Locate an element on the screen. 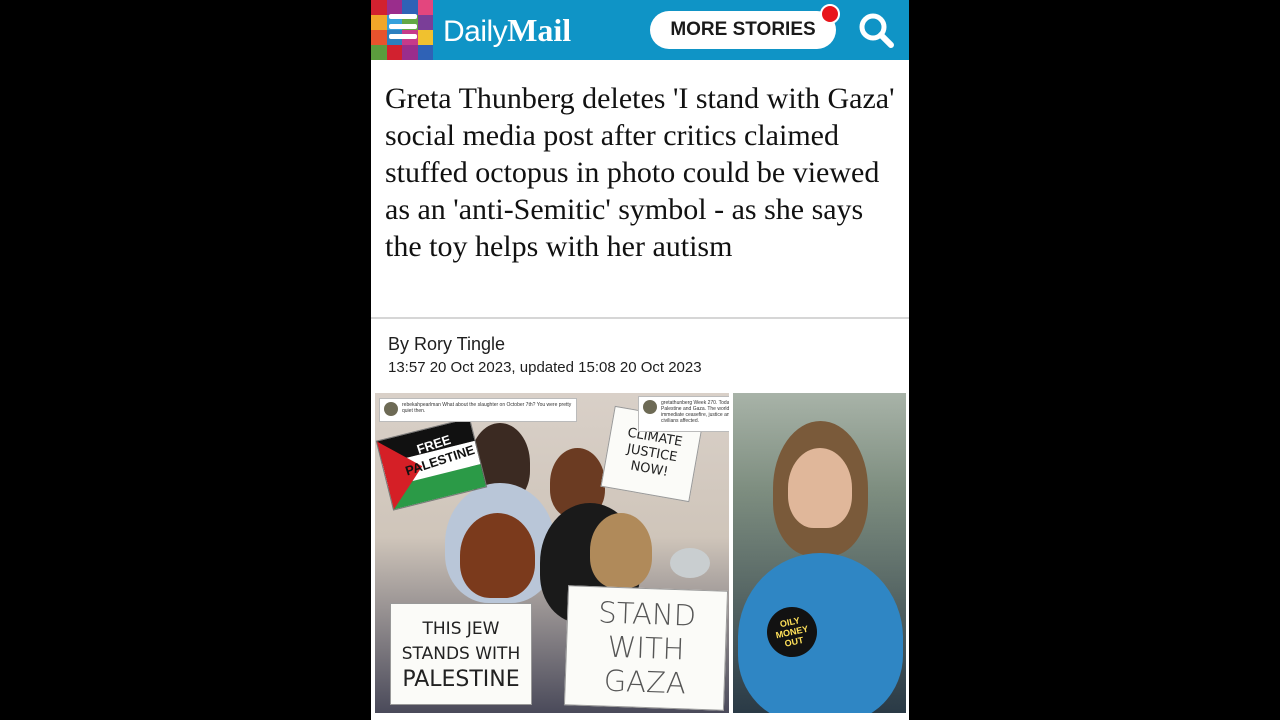 This screenshot has width=1280, height=720. face is located at coordinates (820, 488).